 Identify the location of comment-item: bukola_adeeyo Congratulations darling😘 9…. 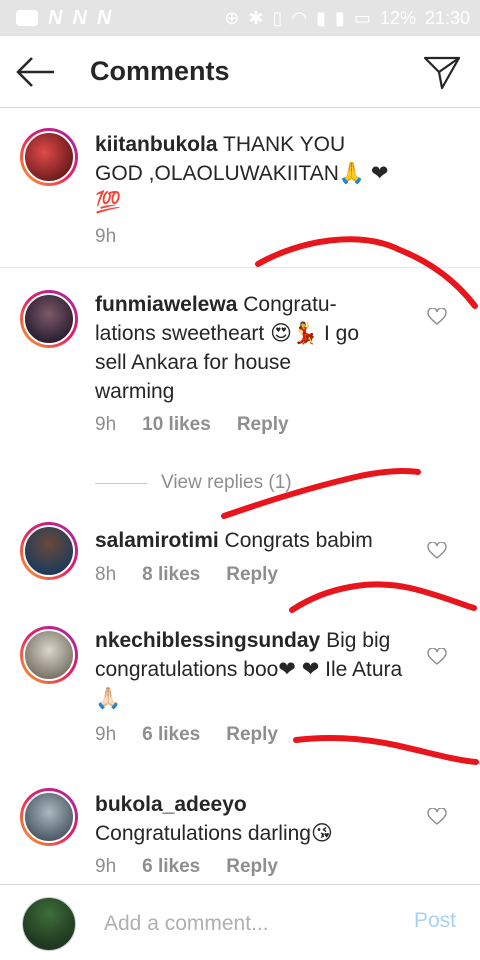
(240, 833).